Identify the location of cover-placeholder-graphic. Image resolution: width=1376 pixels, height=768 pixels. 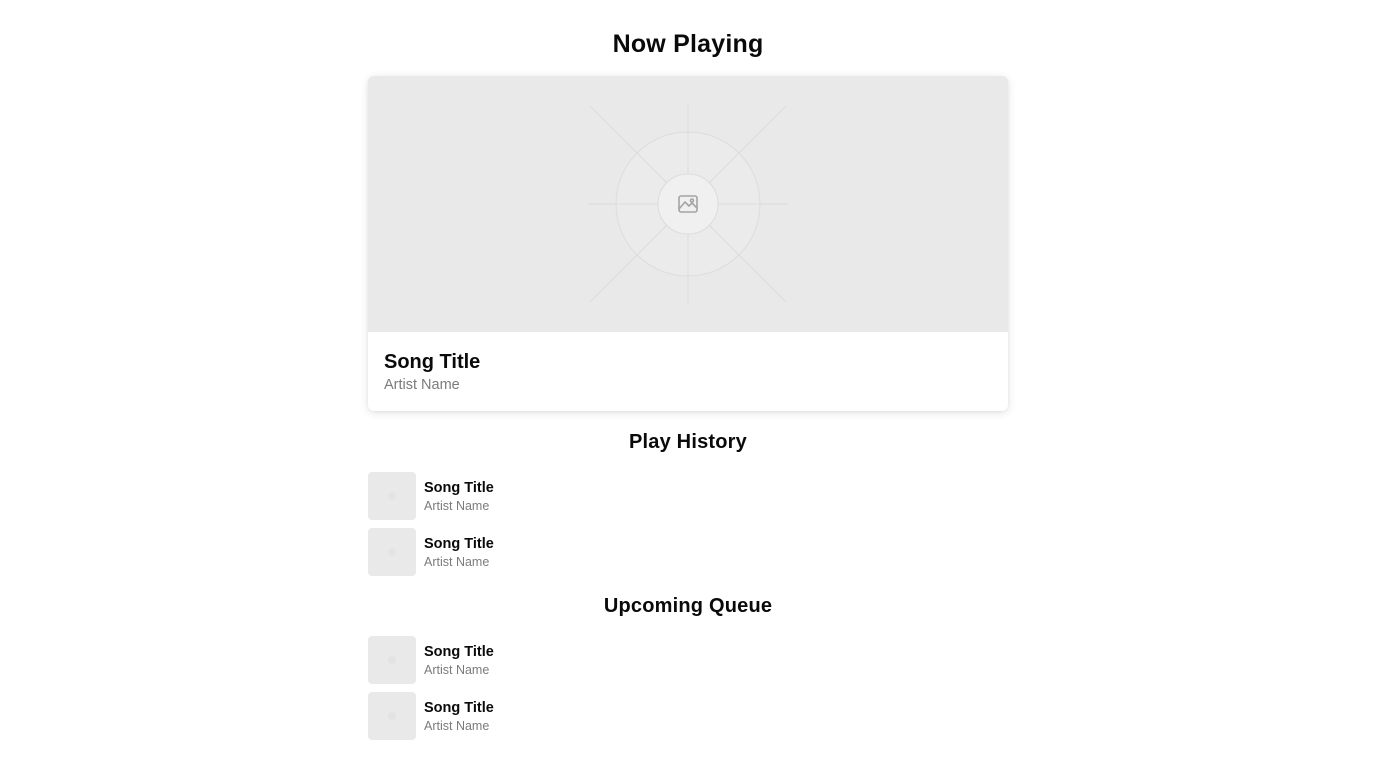
(688, 204).